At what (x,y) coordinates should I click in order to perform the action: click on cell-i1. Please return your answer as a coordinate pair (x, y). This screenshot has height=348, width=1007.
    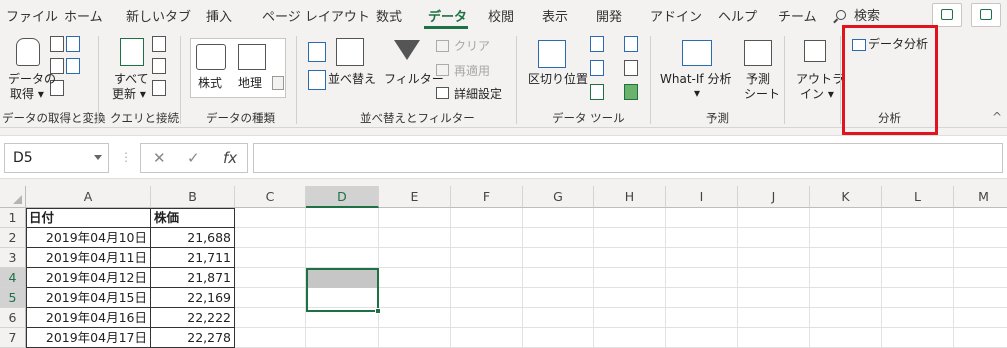
    Looking at the image, I should click on (702, 218).